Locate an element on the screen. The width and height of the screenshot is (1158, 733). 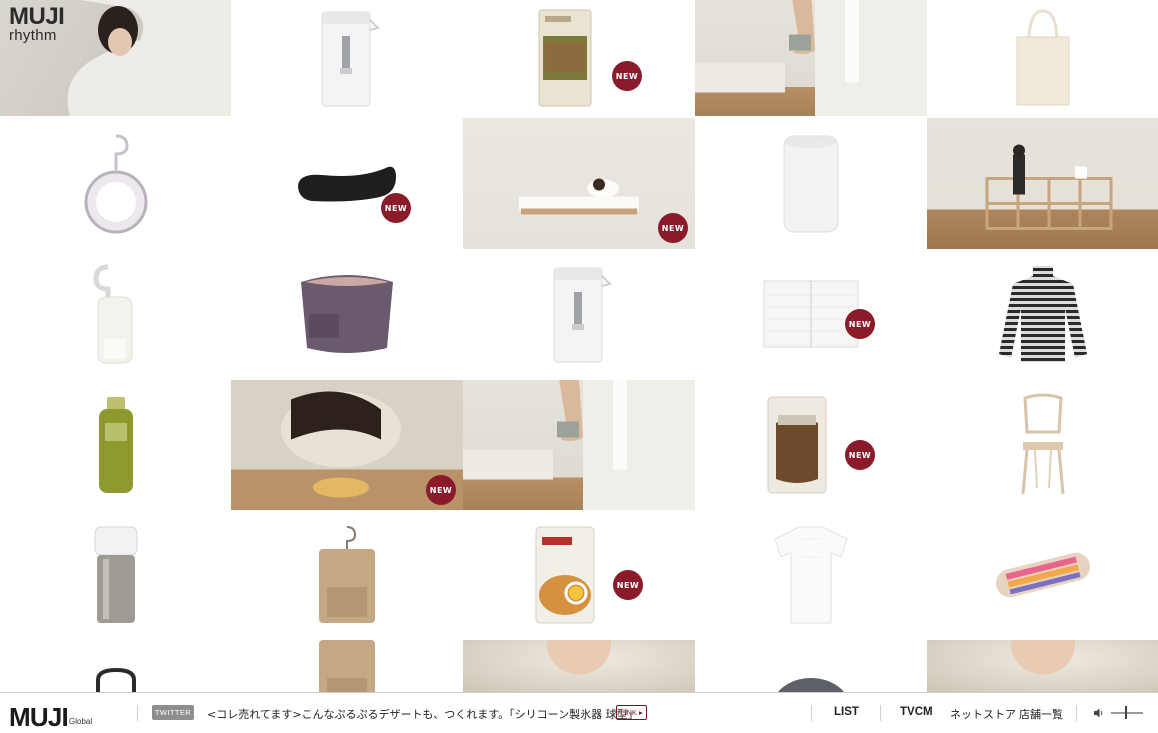
tile-wooden-chair is located at coordinates (1042, 445).